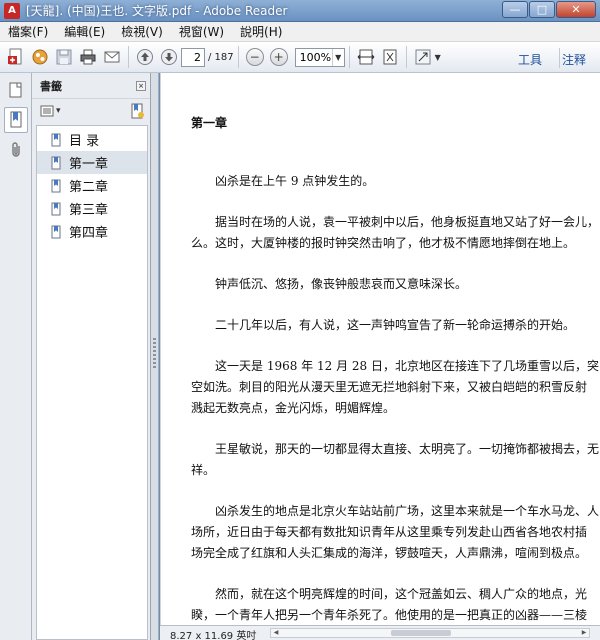  I want to click on bookmark-label: 第二章, so click(89, 187).